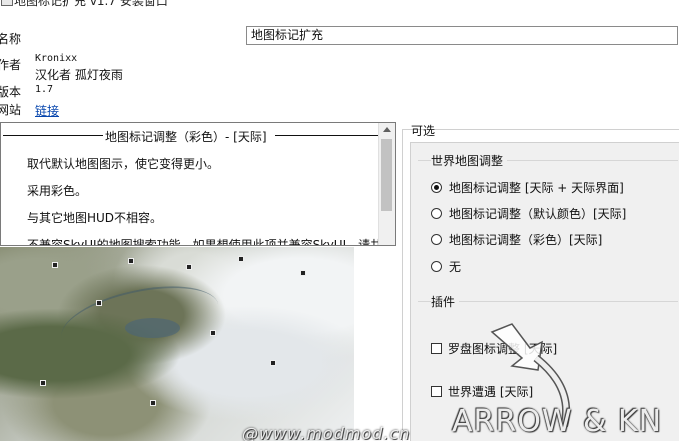 This screenshot has width=679, height=441. I want to click on radio-label: 地图标记调整（默认颜色）[天际], so click(538, 213).